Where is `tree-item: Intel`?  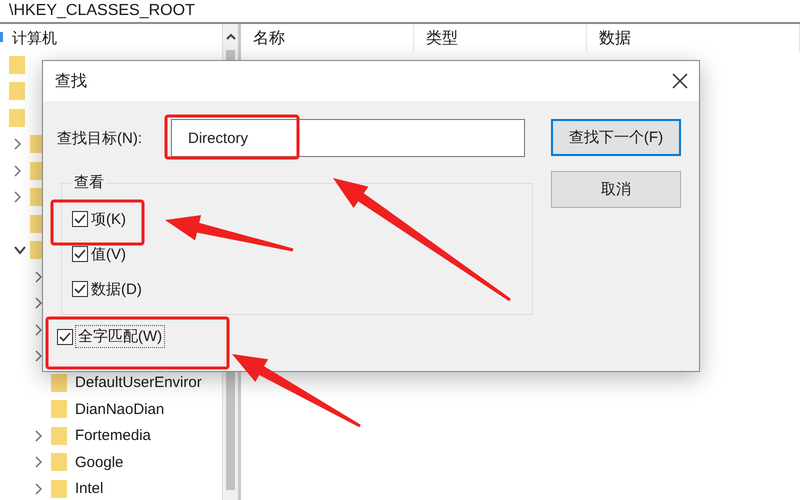
tree-item: Intel is located at coordinates (89, 489).